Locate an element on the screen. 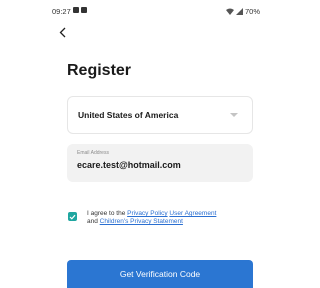 Image resolution: width=320 pixels, height=288 pixels. chevron-left-icon is located at coordinates (62, 32).